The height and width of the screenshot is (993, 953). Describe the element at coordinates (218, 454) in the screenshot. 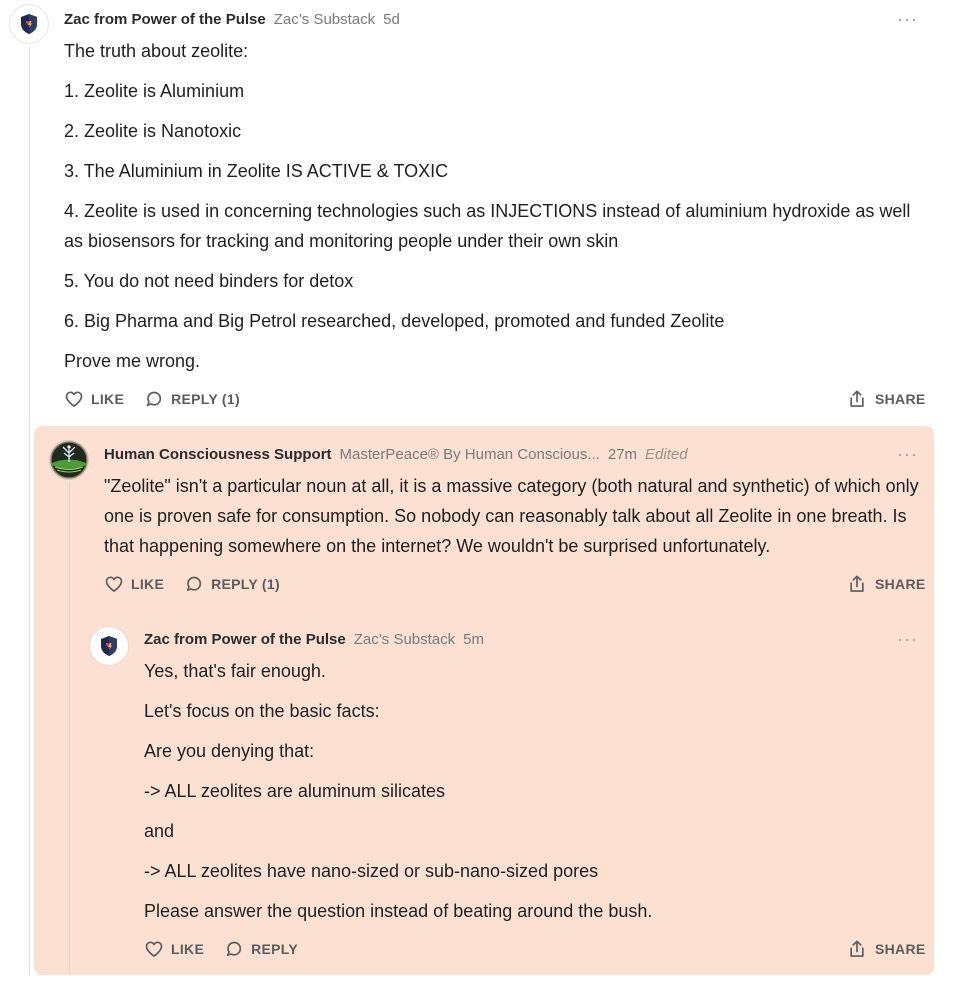

I see `author-name: Human Consciousness Support` at that location.